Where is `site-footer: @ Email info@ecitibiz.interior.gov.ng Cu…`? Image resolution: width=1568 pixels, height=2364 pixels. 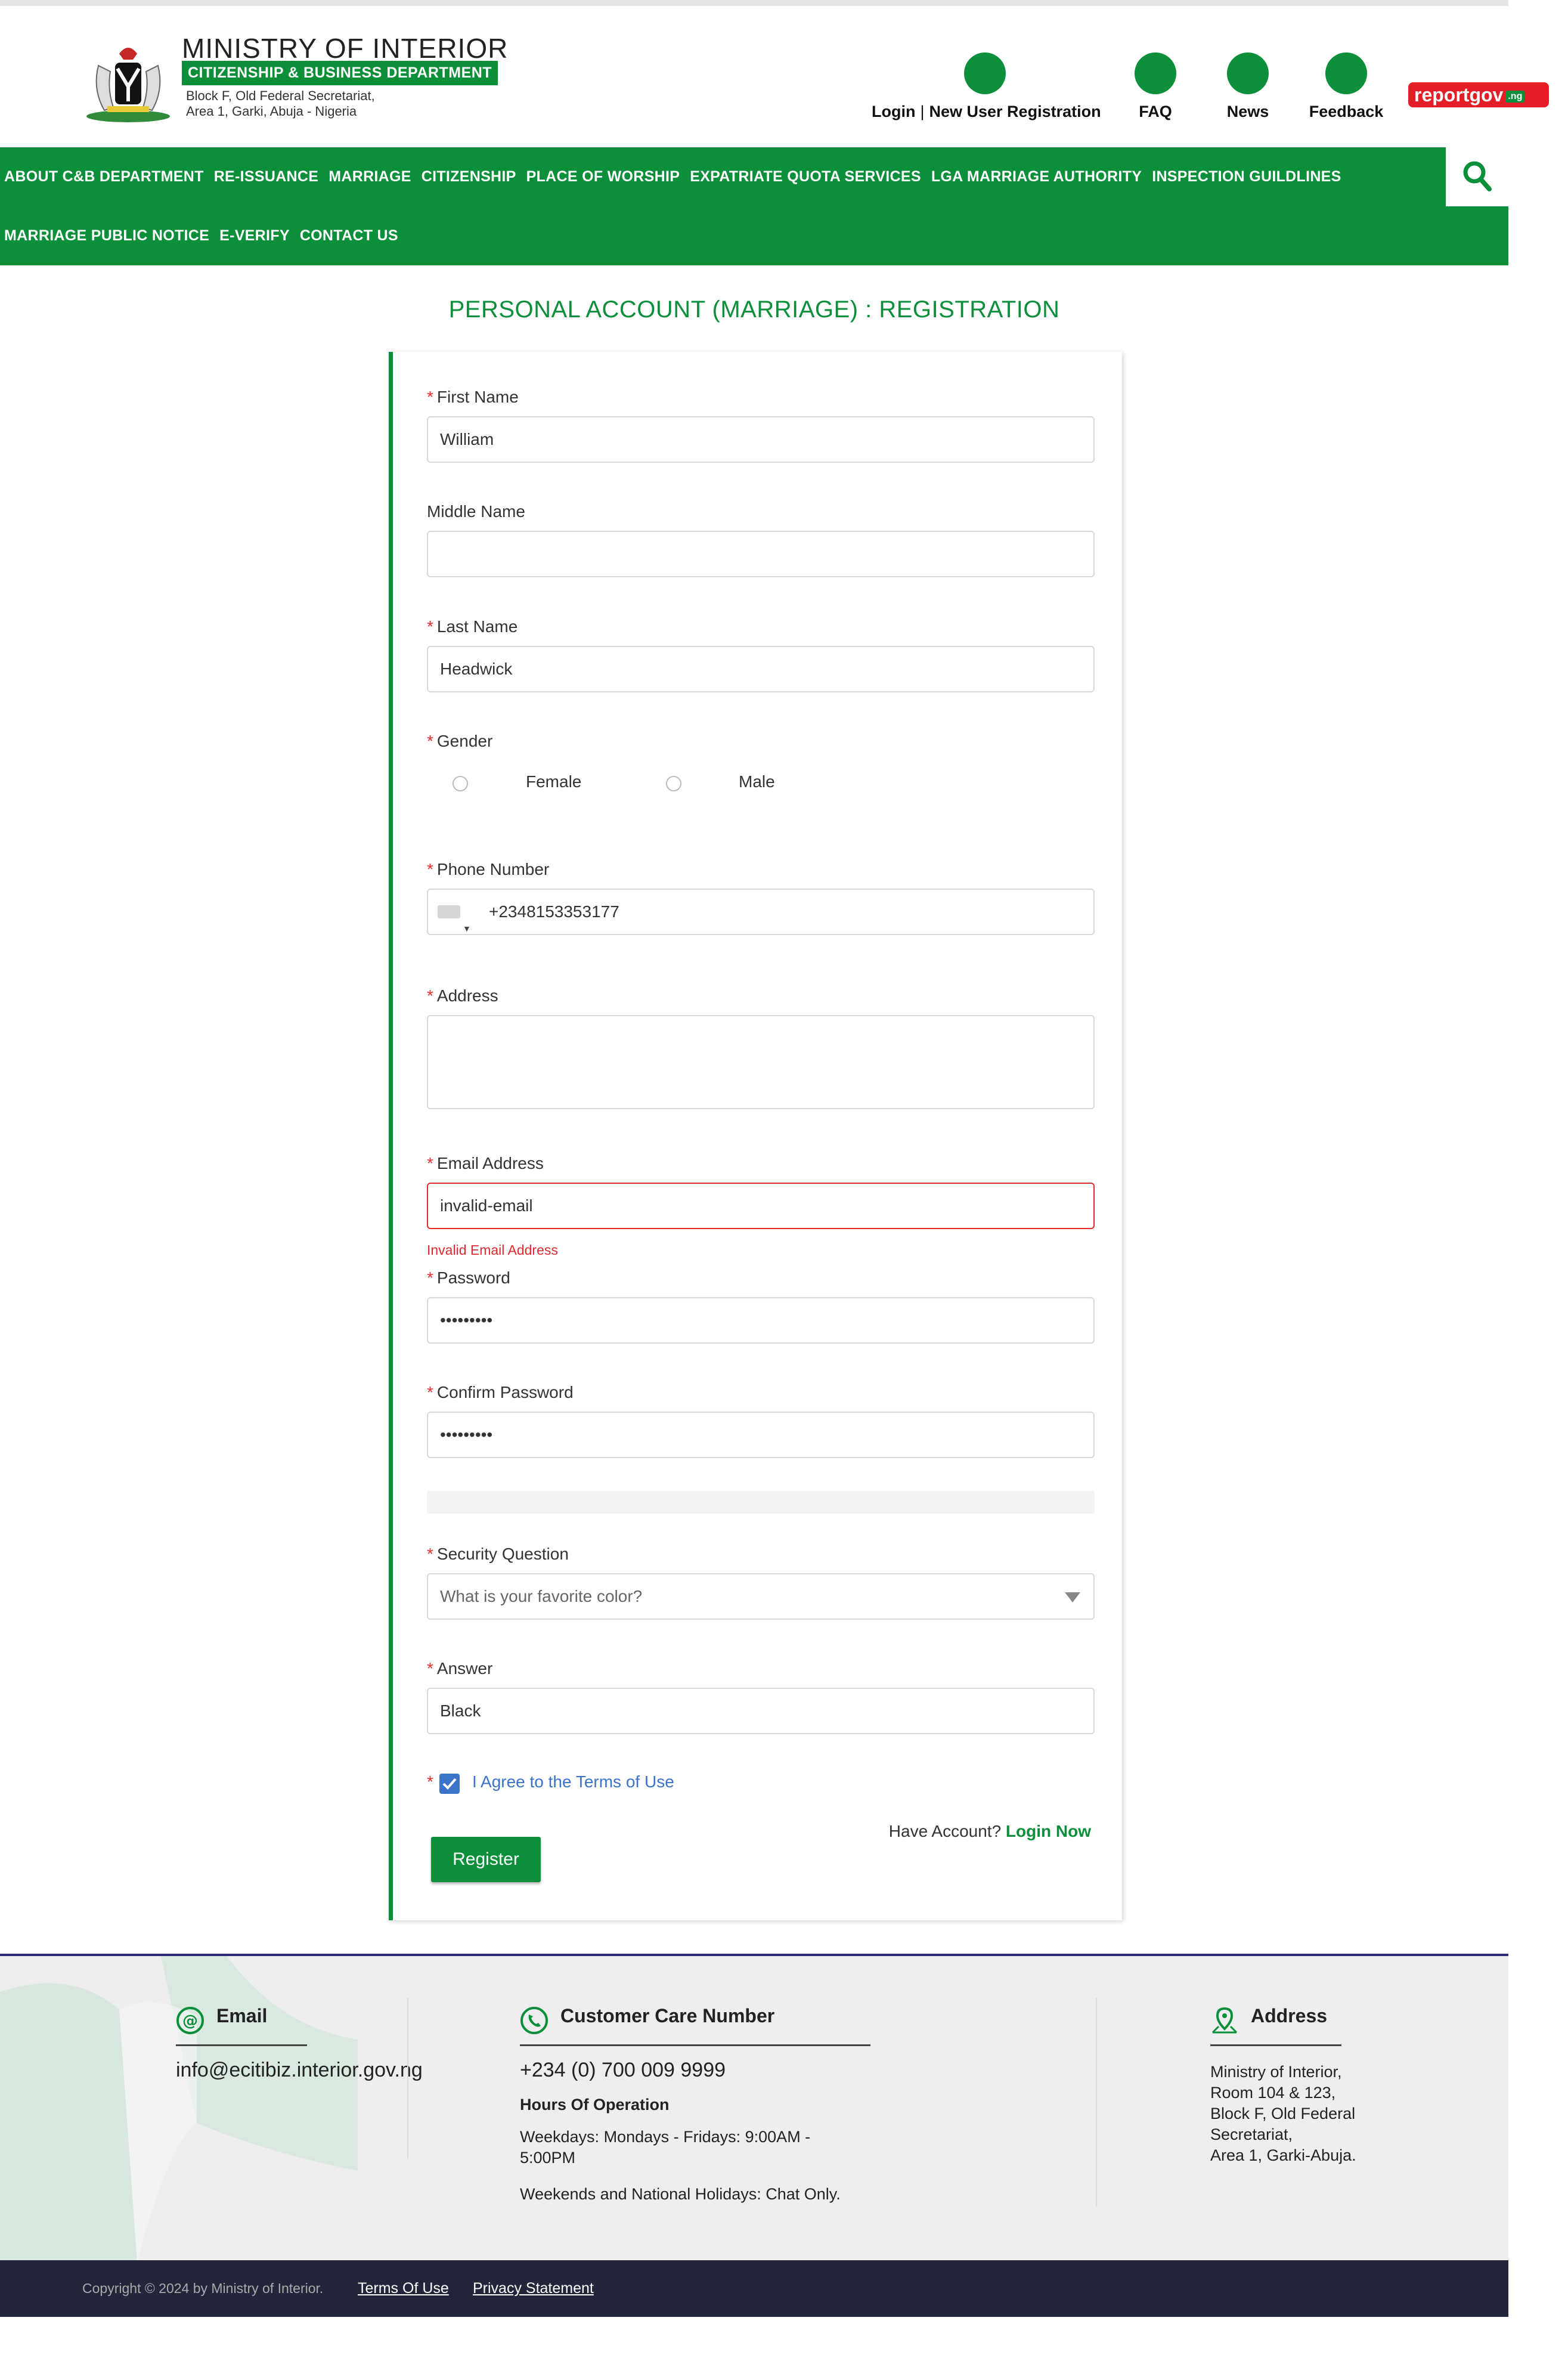
site-footer: @ Email info@ecitibiz.interior.gov.ng Cu… is located at coordinates (754, 2108).